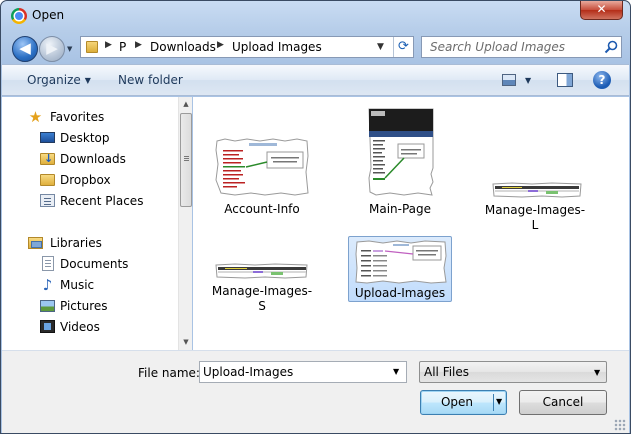 The height and width of the screenshot is (434, 631). I want to click on sidebar-item-music: ♪ Music, so click(90, 285).